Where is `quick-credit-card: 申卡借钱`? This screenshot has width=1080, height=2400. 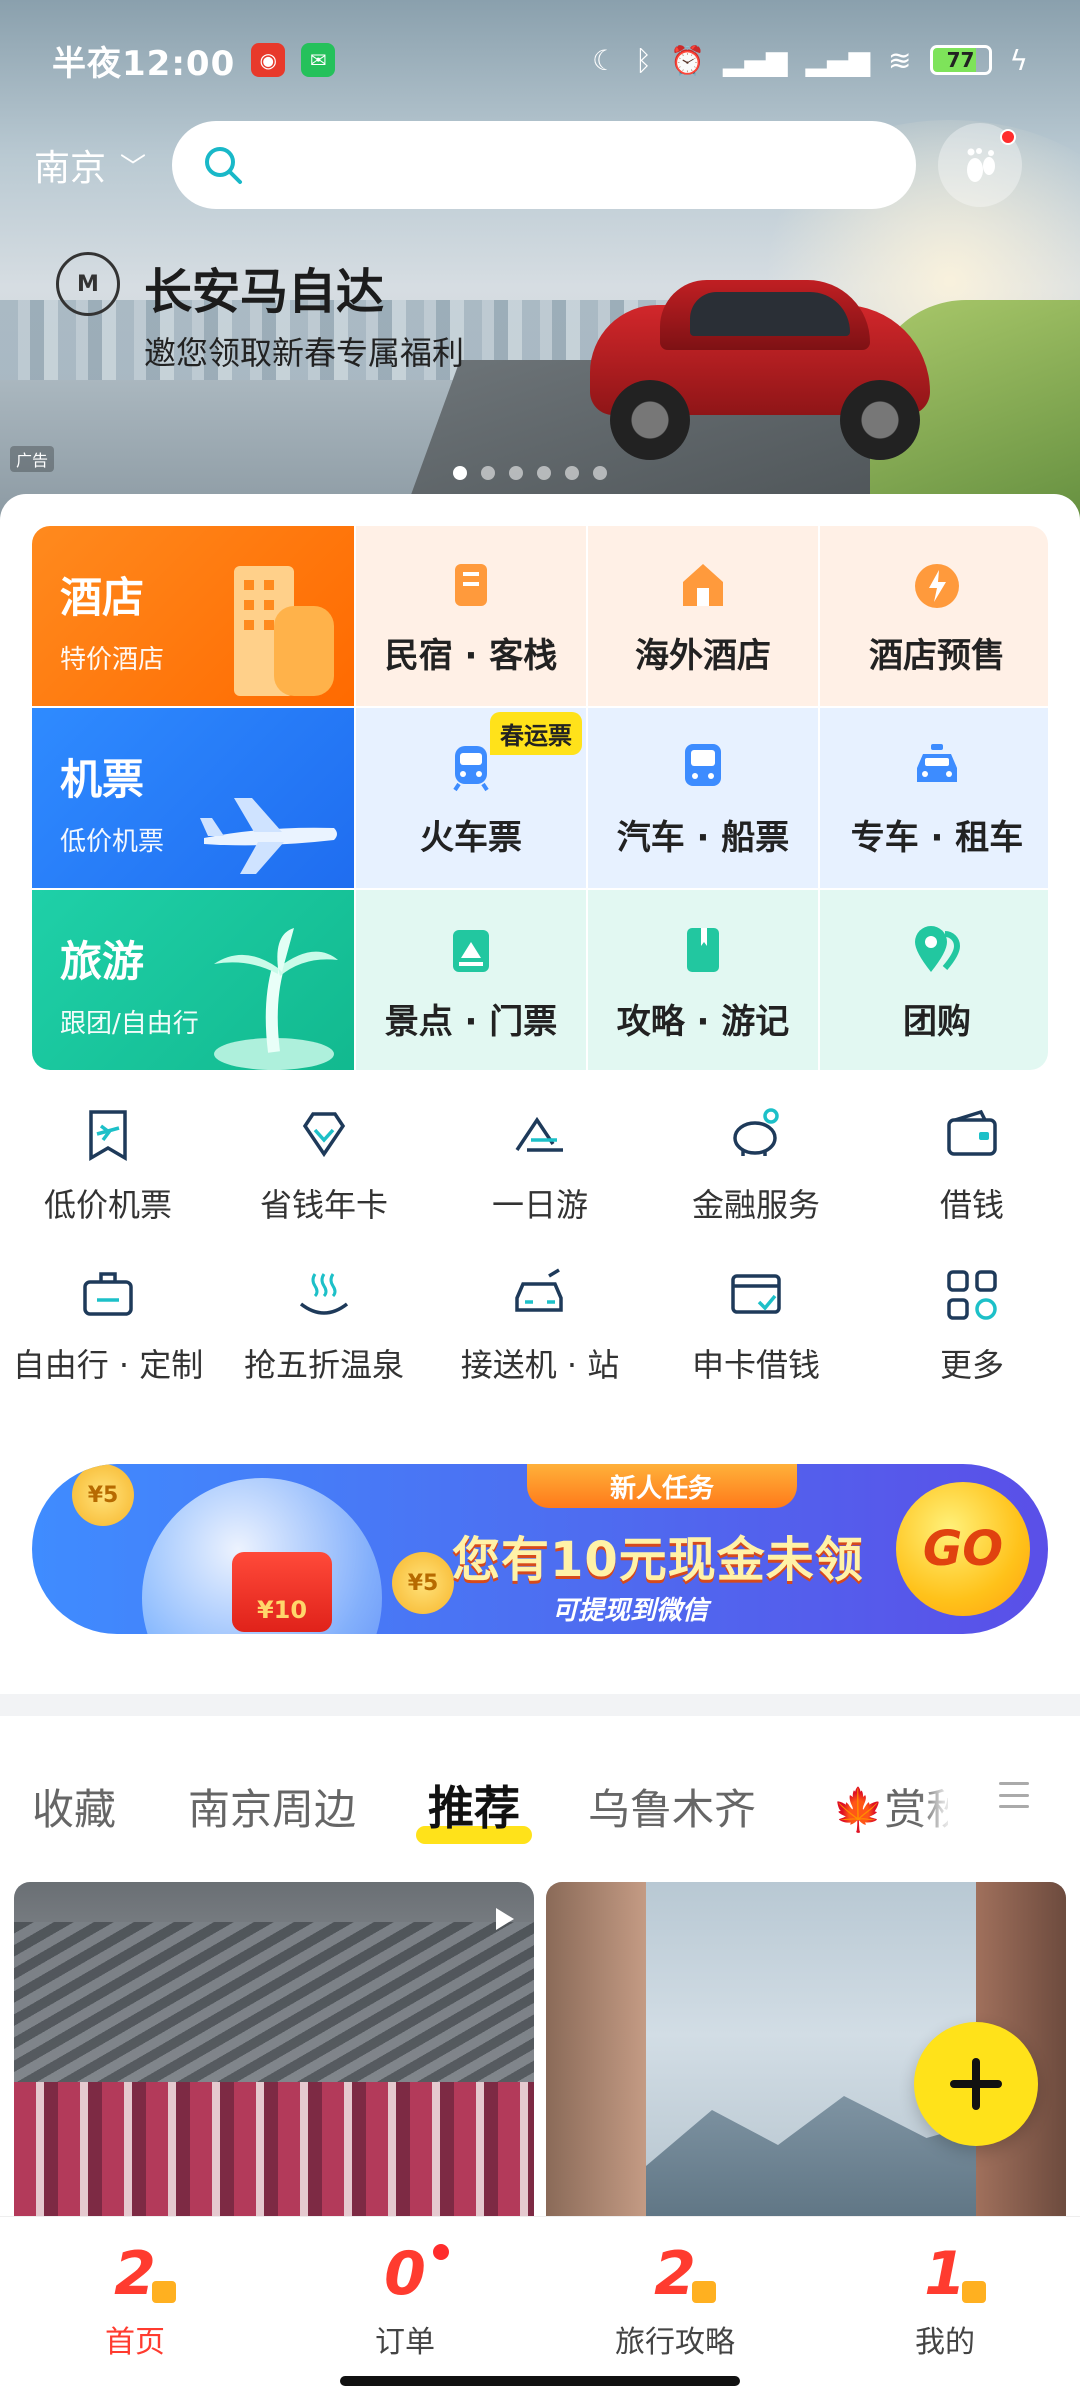
quick-credit-card: 申卡借钱 is located at coordinates (756, 1325).